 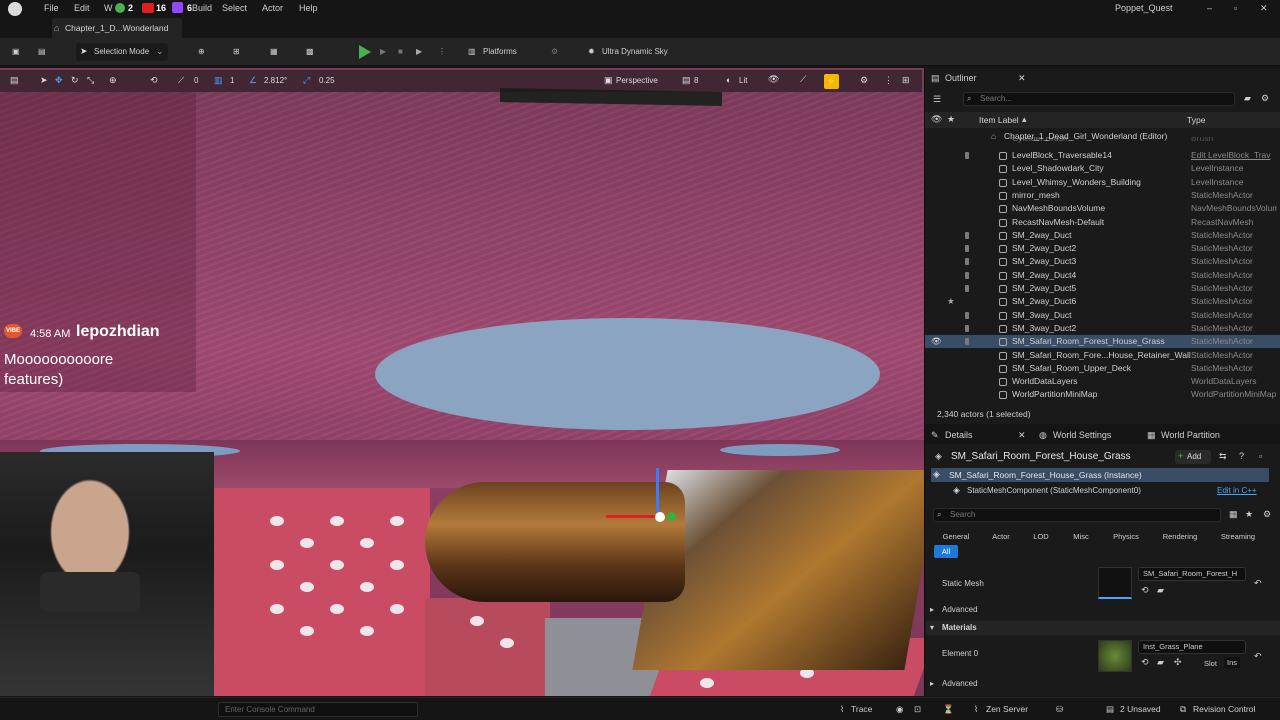 I want to click on selection-mode-button: ➤ Selection Mode ⌄, so click(x=122, y=52).